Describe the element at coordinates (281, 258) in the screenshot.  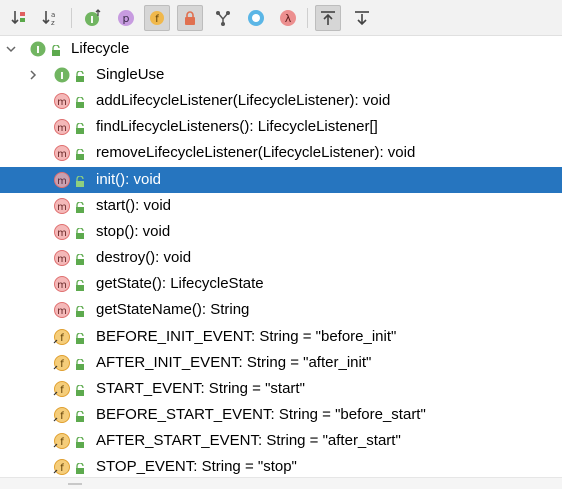
I see `tree-item: m destroy(): void` at that location.